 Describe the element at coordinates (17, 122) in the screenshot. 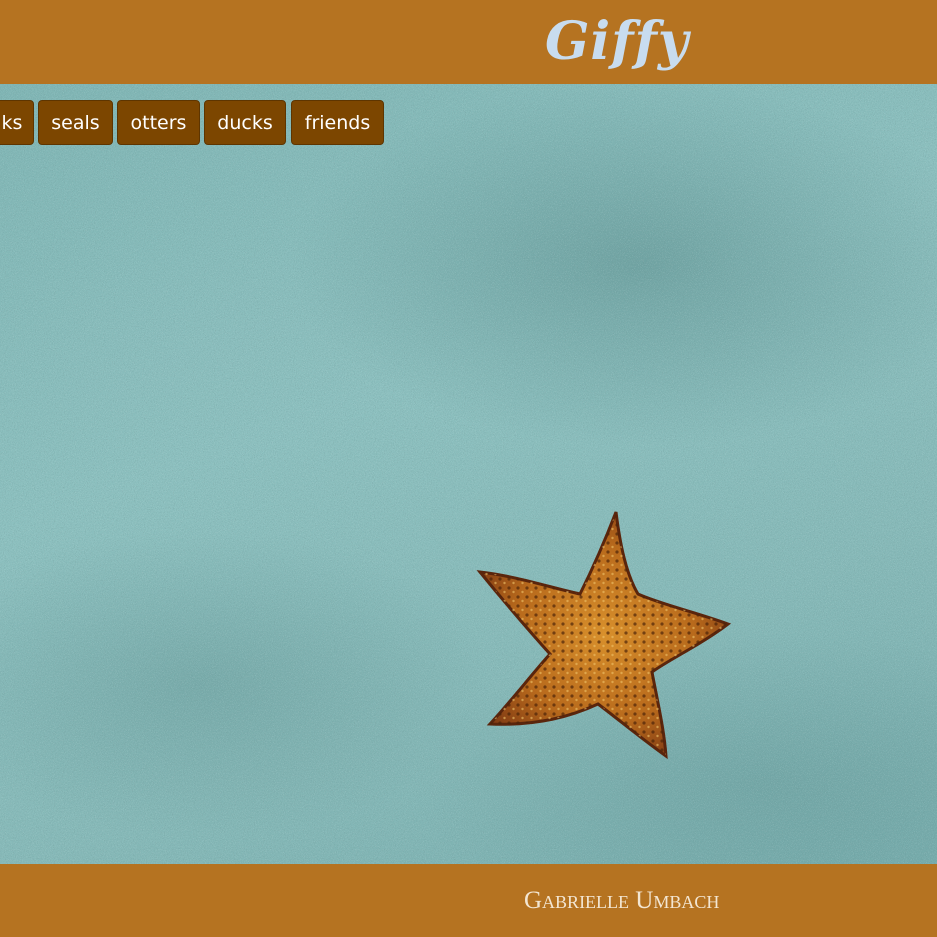

I see `topic-button-ducks-partial: ks` at that location.